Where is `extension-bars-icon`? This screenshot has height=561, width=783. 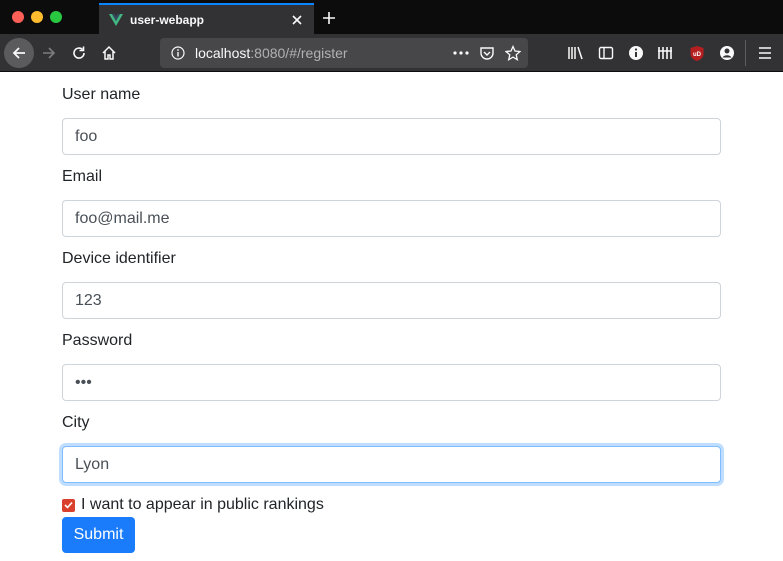 extension-bars-icon is located at coordinates (666, 53).